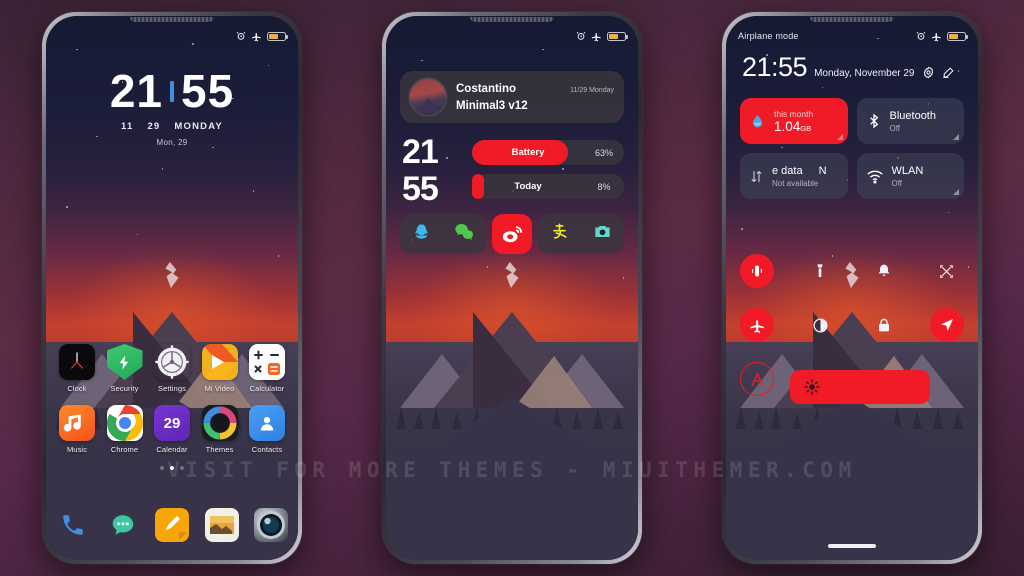  What do you see at coordinates (603, 152) in the screenshot?
I see `battery-bar-value: 63%` at bounding box center [603, 152].